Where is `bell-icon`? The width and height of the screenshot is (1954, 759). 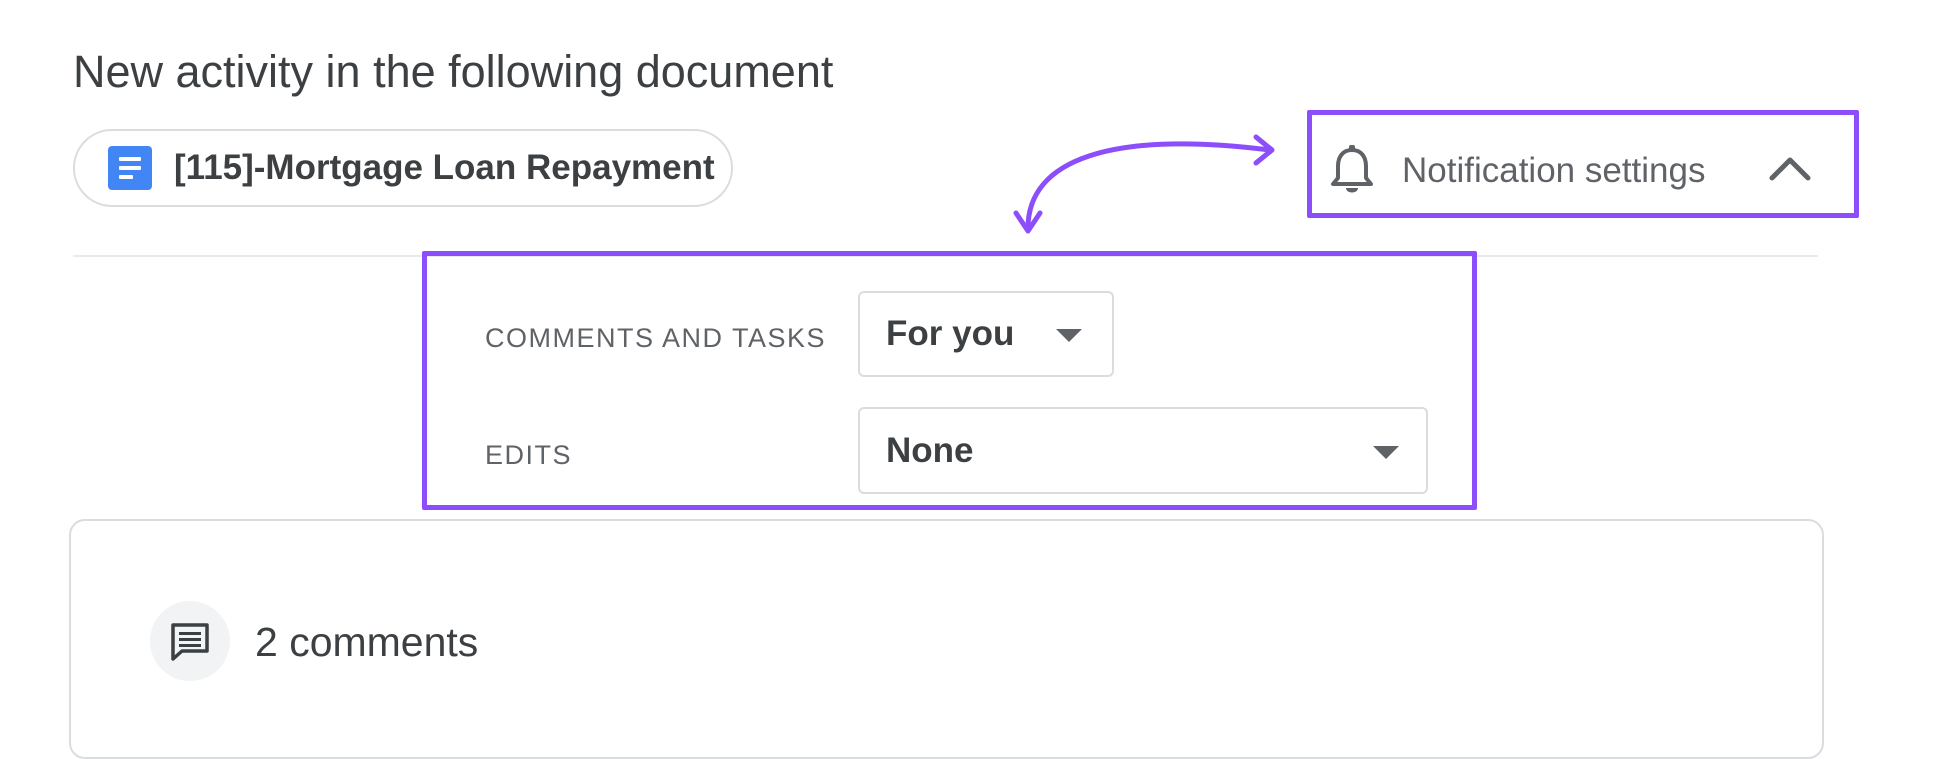 bell-icon is located at coordinates (1352, 169).